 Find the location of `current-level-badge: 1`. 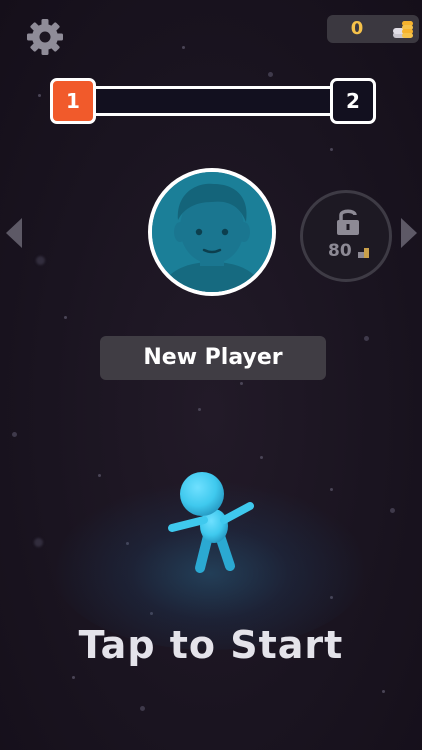

current-level-badge: 1 is located at coordinates (73, 101).